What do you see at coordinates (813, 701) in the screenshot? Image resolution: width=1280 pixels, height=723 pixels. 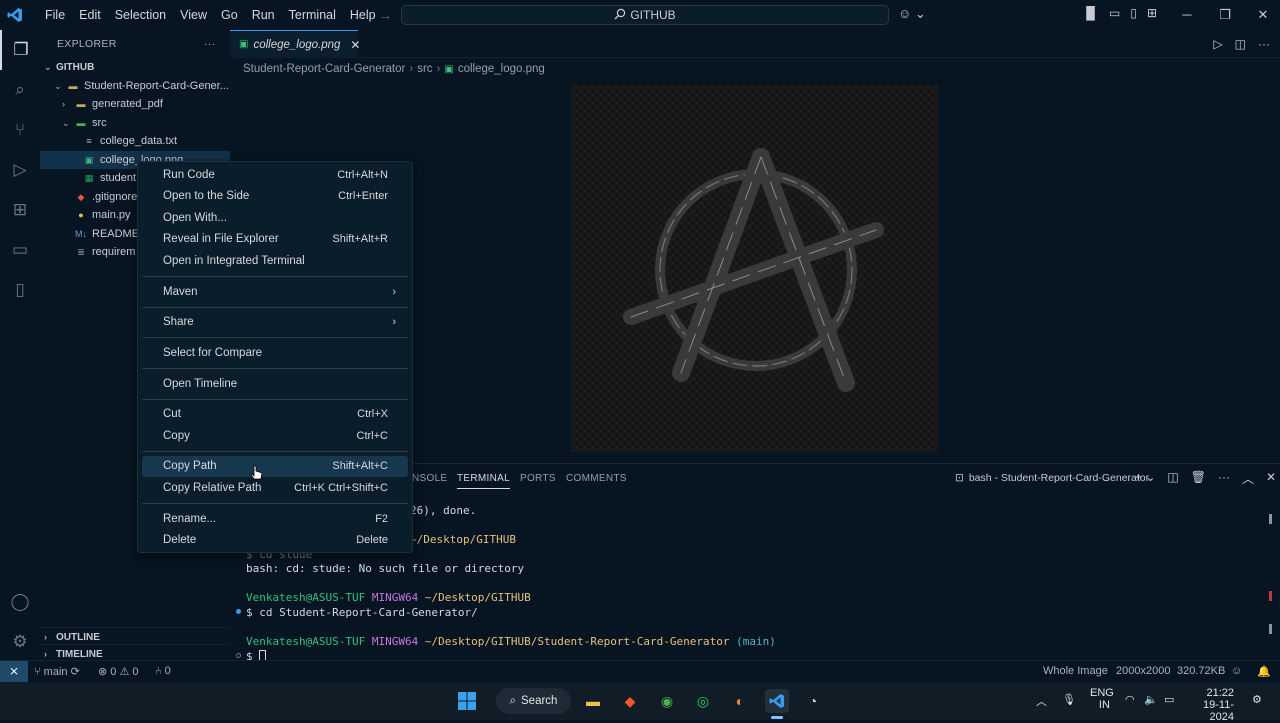 I see `github-desktop-icon: ◔` at bounding box center [813, 701].